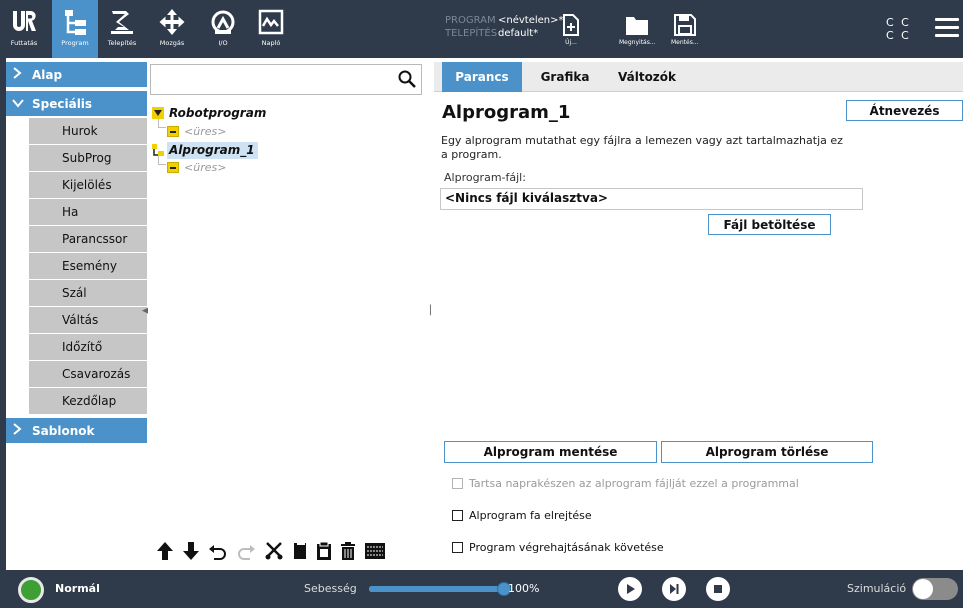 The height and width of the screenshot is (608, 963). Describe the element at coordinates (75, 43) in the screenshot. I see `nav-program-label: Program` at that location.